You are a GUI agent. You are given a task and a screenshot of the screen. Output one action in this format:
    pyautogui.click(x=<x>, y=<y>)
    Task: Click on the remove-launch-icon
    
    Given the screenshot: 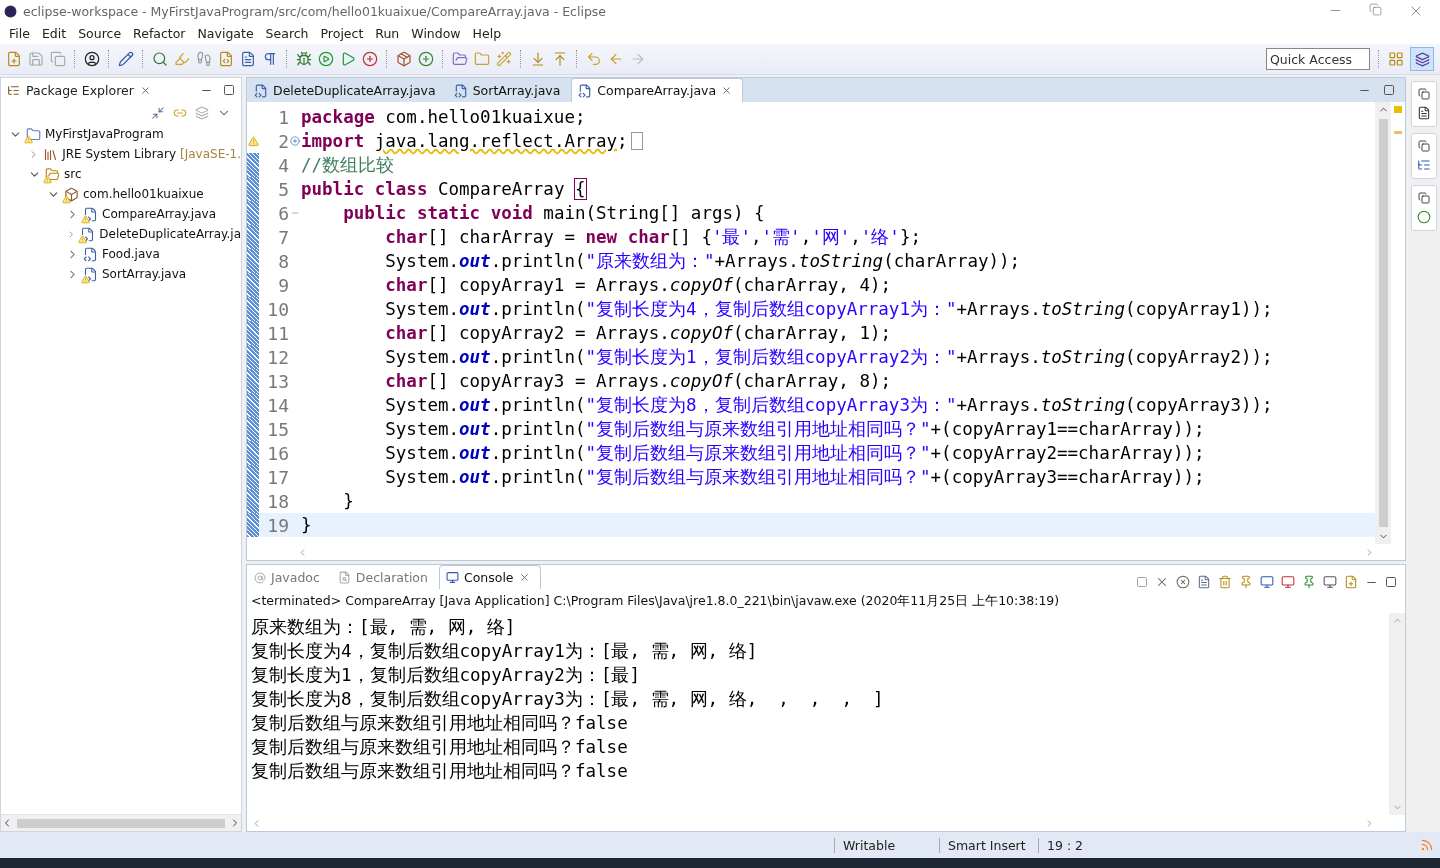 What is the action you would take?
    pyautogui.click(x=1162, y=582)
    